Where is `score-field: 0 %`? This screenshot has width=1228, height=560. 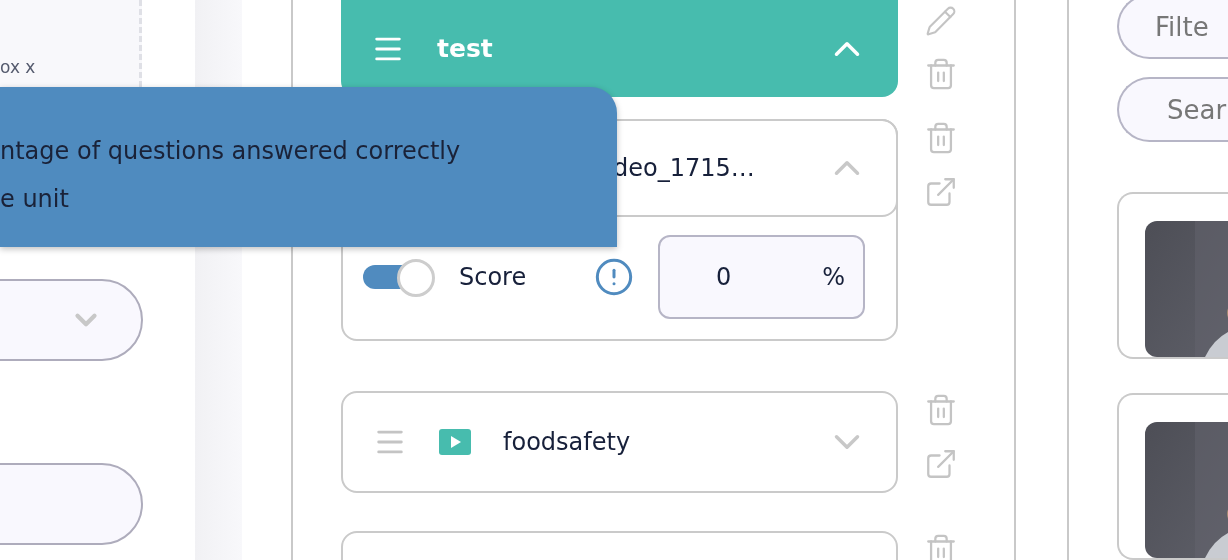
score-field: 0 % is located at coordinates (761, 277).